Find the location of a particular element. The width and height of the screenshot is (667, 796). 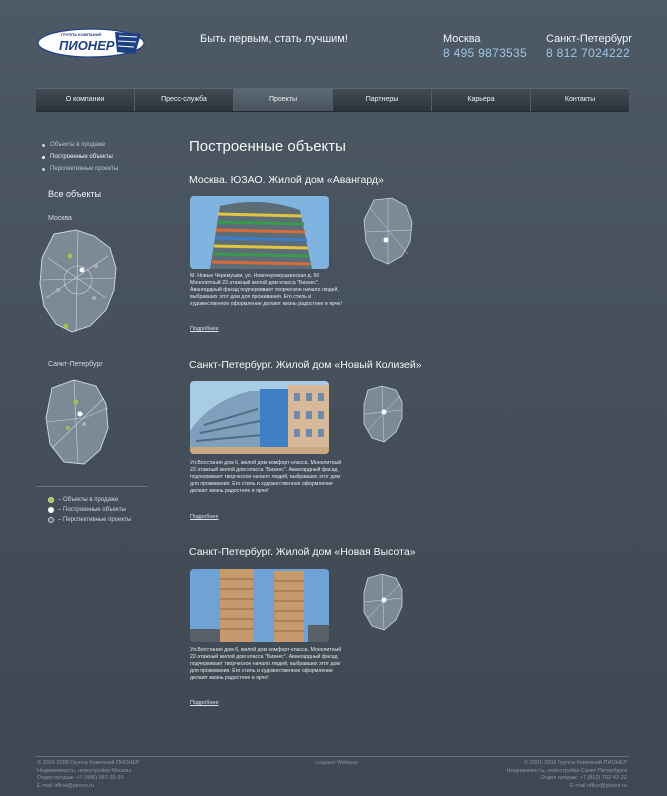

sidebar-item-future: Перспективные проекты is located at coordinates (80, 169).